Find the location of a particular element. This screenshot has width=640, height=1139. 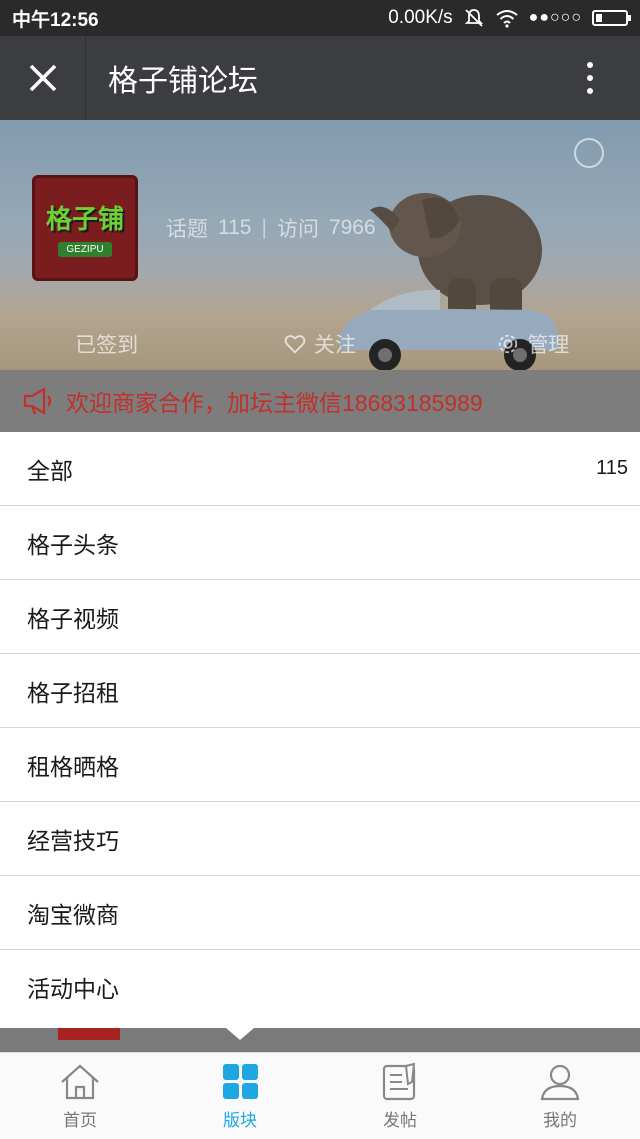

section-label: 活动中心 is located at coordinates (73, 989).